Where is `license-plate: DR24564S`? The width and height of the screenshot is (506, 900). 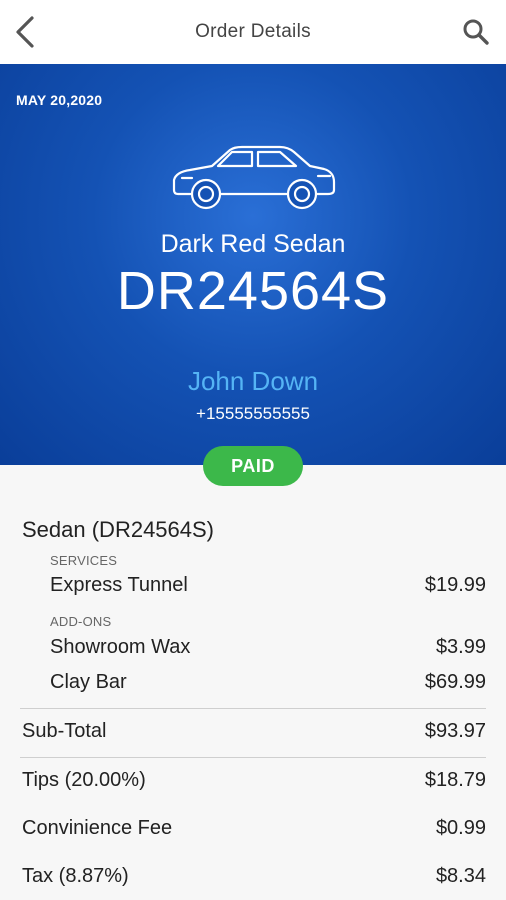
license-plate: DR24564S is located at coordinates (253, 291).